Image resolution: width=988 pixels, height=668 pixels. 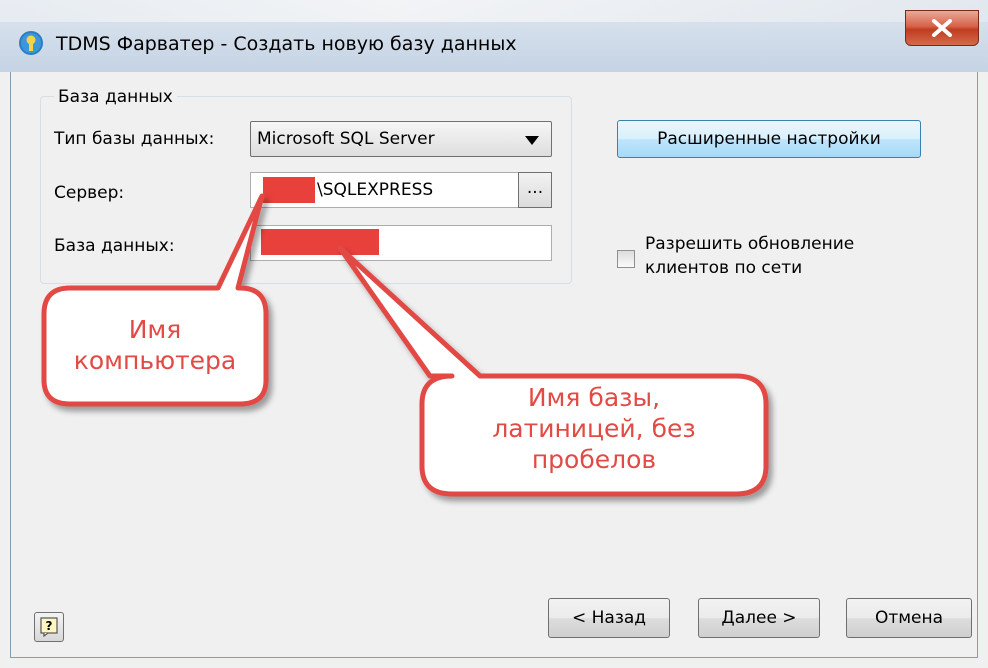 I want to click on callout-db-name-text: Имя базы, латиницей, без пробелов, so click(x=594, y=428).